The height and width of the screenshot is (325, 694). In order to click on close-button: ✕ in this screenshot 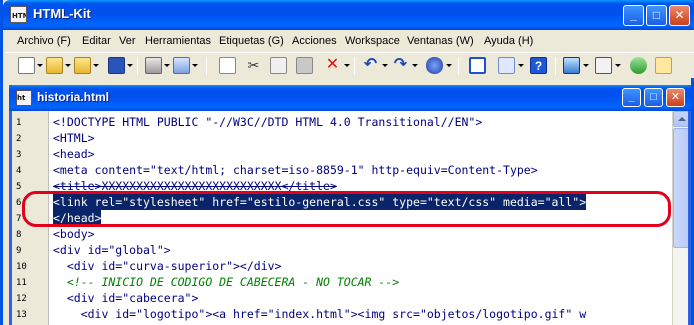, I will do `click(679, 15)`.